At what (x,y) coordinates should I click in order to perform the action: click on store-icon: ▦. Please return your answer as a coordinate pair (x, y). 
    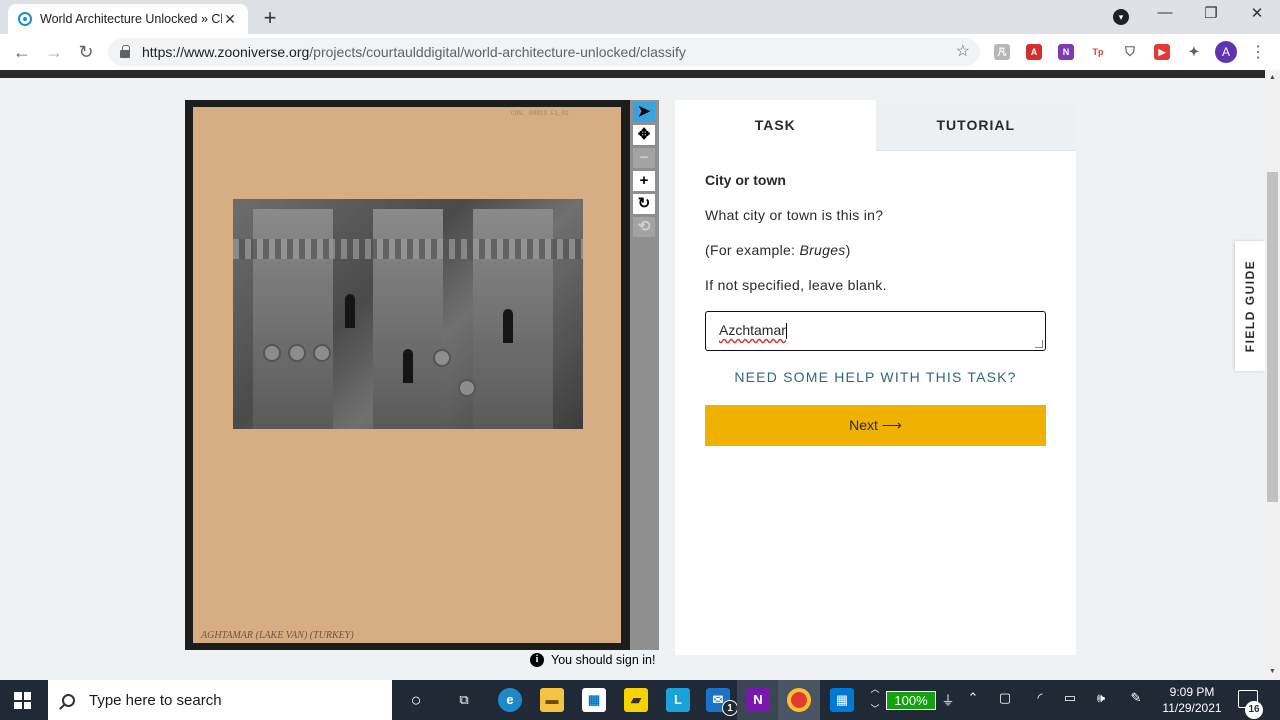
    Looking at the image, I should click on (594, 700).